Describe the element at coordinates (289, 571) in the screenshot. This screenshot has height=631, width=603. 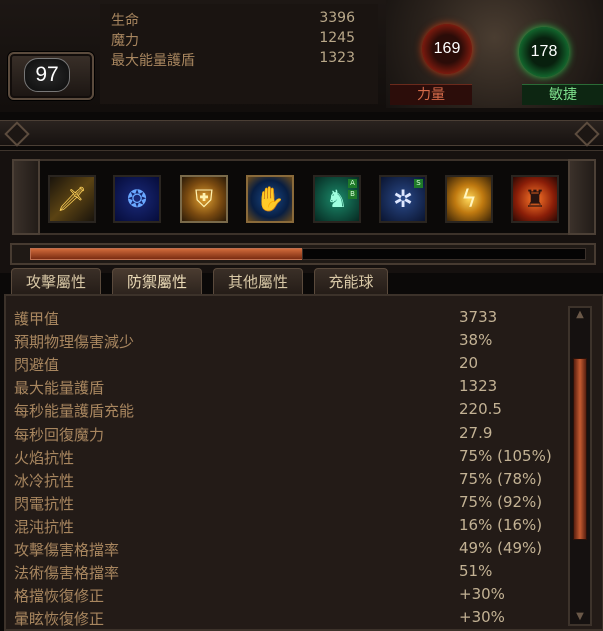
I see `stat-row: 法術傷害格擋率 51%` at that location.